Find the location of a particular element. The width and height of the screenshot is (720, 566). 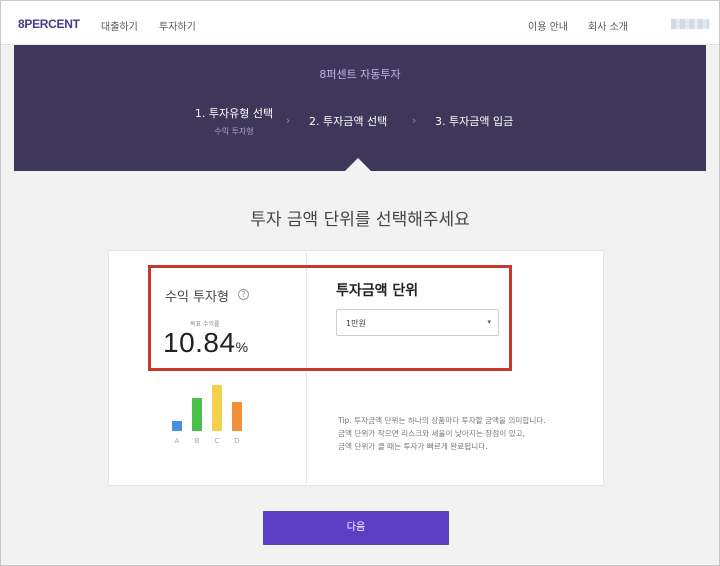

grade-label: A is located at coordinates (177, 441).